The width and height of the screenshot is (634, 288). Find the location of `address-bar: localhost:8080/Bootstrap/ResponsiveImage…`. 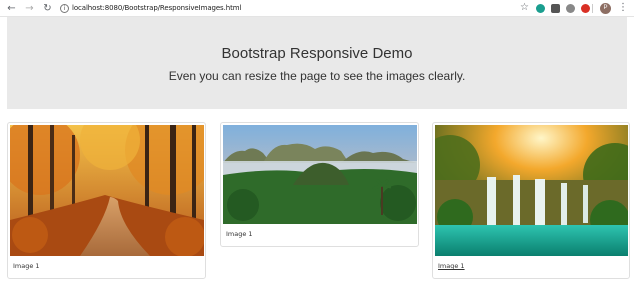

address-bar: localhost:8080/Bootstrap/ResponsiveImage… is located at coordinates (156, 8).